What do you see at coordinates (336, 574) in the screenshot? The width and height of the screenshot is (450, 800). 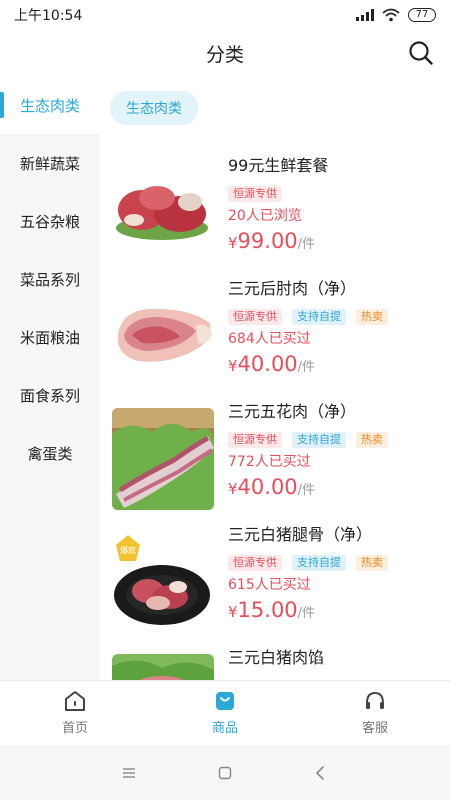 I see `product-info: 三元白猪腿骨（净） 恒源专供 支持自提 热卖 615人已买过 ¥15.00/件` at bounding box center [336, 574].